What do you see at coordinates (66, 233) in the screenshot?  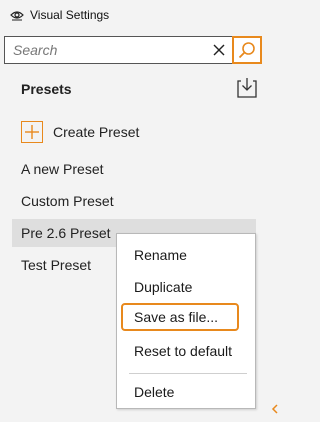 I see `preset-label: Pre 2.6 Preset` at bounding box center [66, 233].